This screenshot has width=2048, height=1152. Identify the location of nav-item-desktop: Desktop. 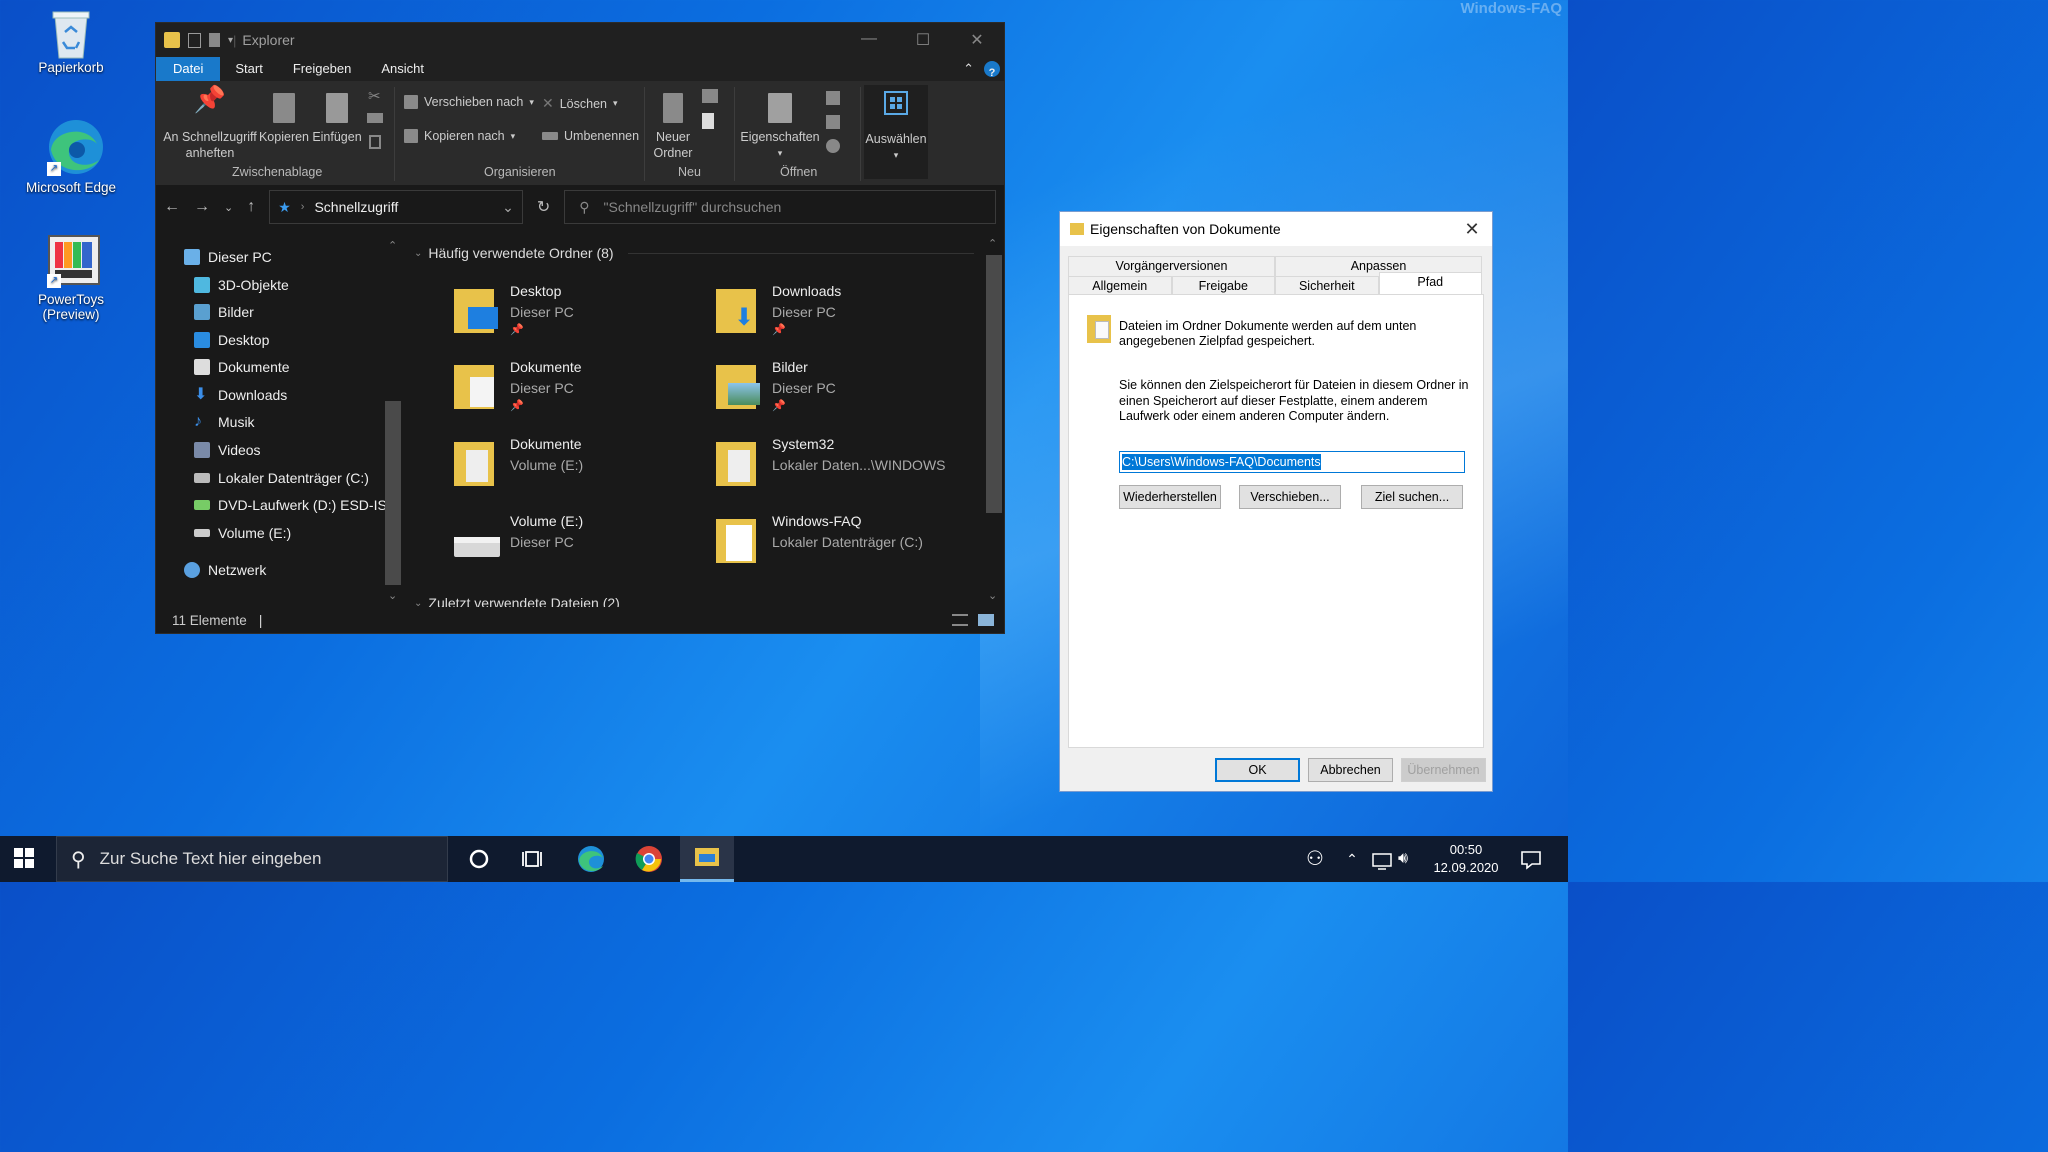
(231, 340).